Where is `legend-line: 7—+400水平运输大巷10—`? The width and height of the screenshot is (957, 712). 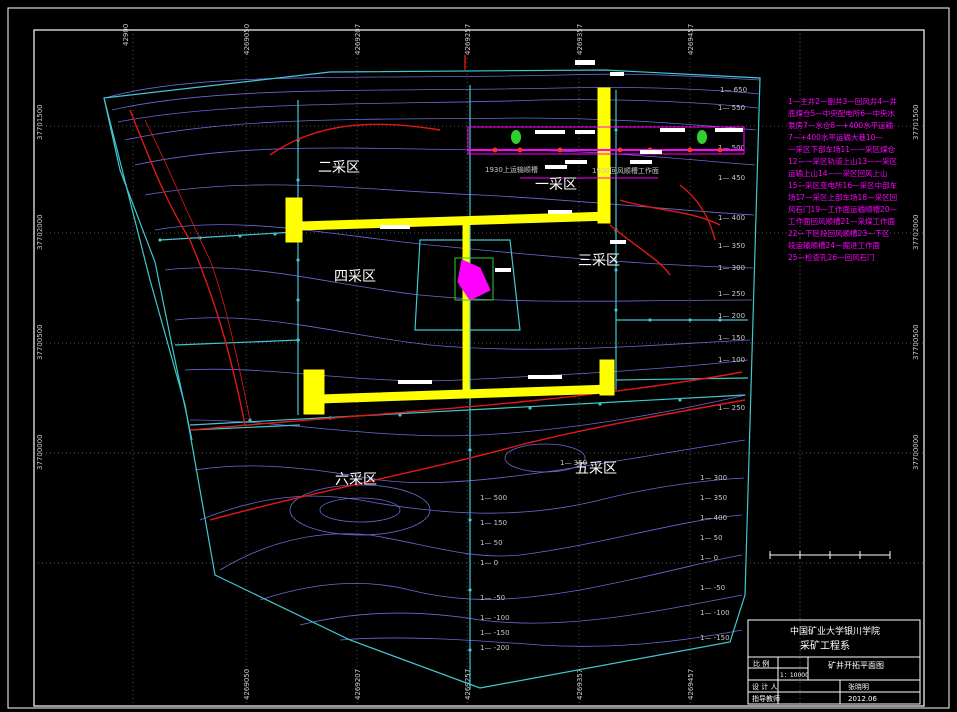 legend-line: 7—+400水平运输大巷10— is located at coordinates (835, 137).